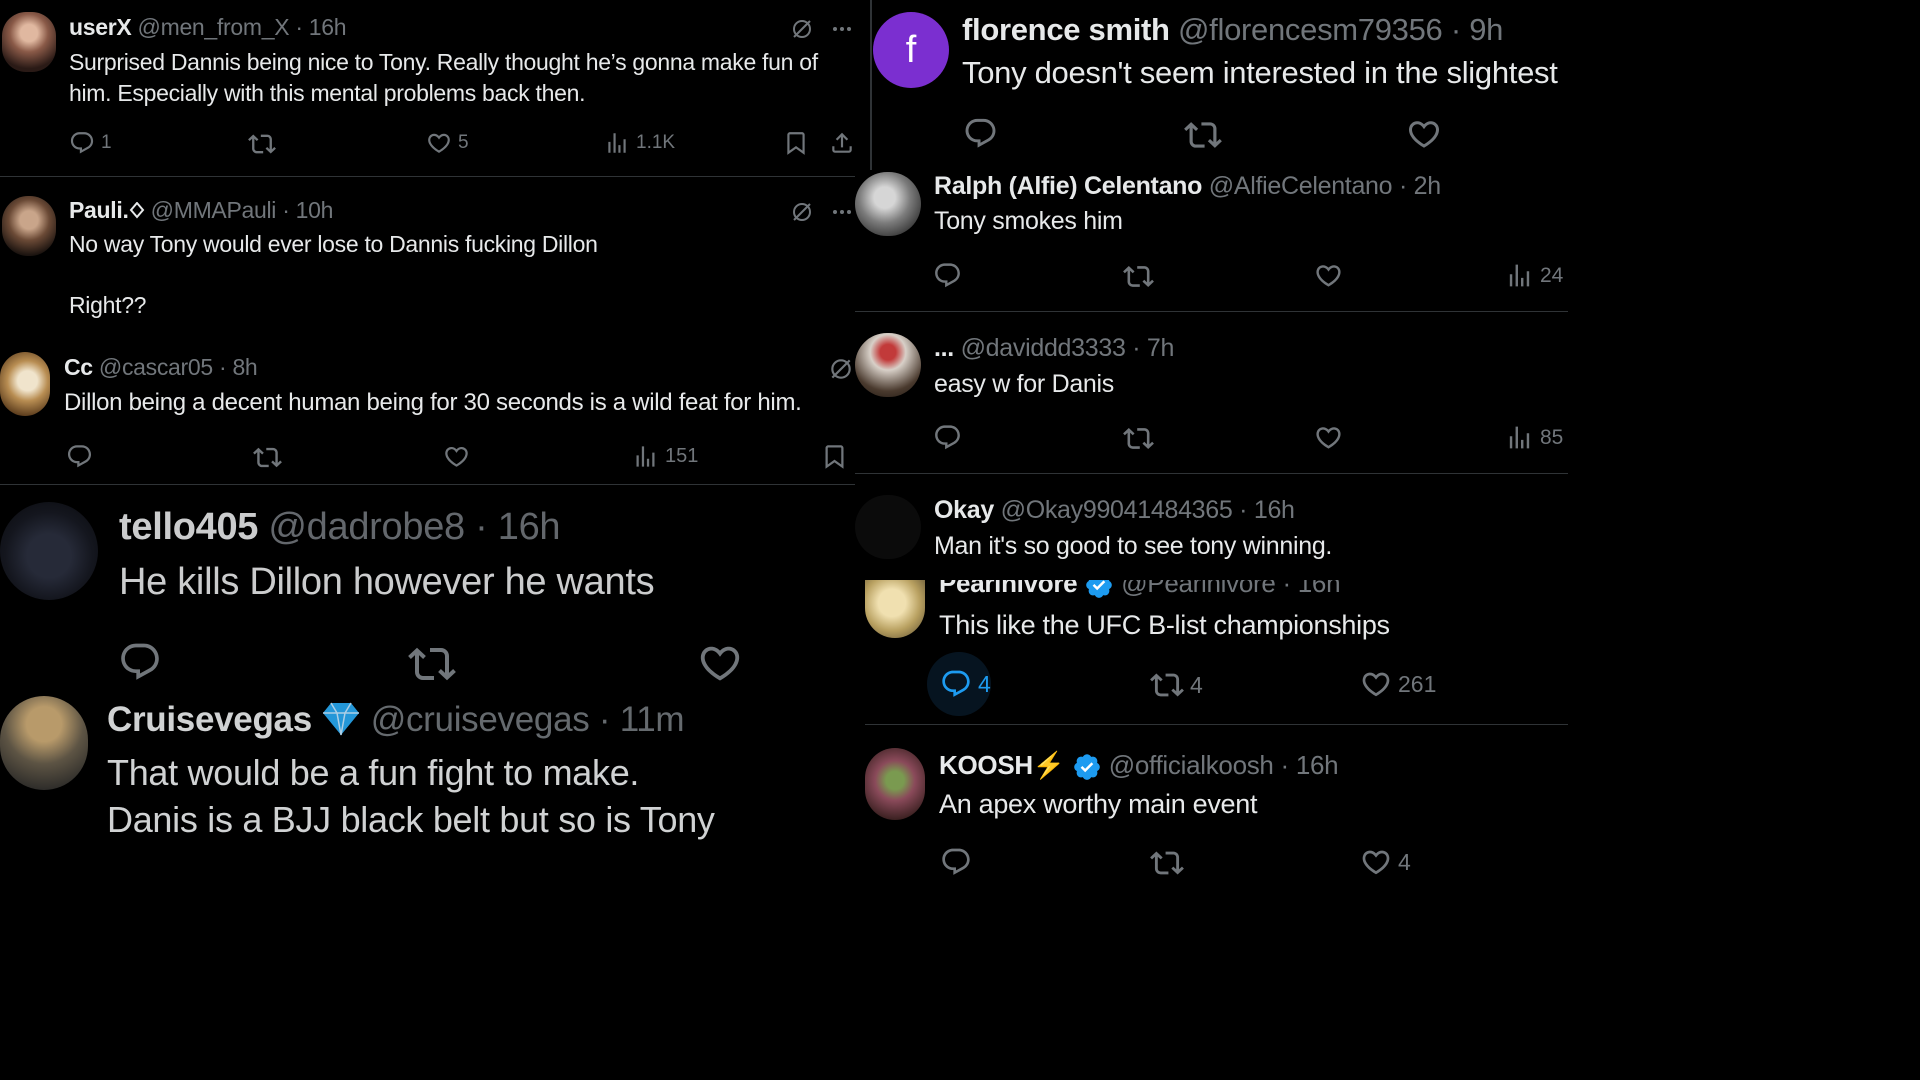 The image size is (1920, 1080). What do you see at coordinates (435, 176) in the screenshot?
I see `divider` at bounding box center [435, 176].